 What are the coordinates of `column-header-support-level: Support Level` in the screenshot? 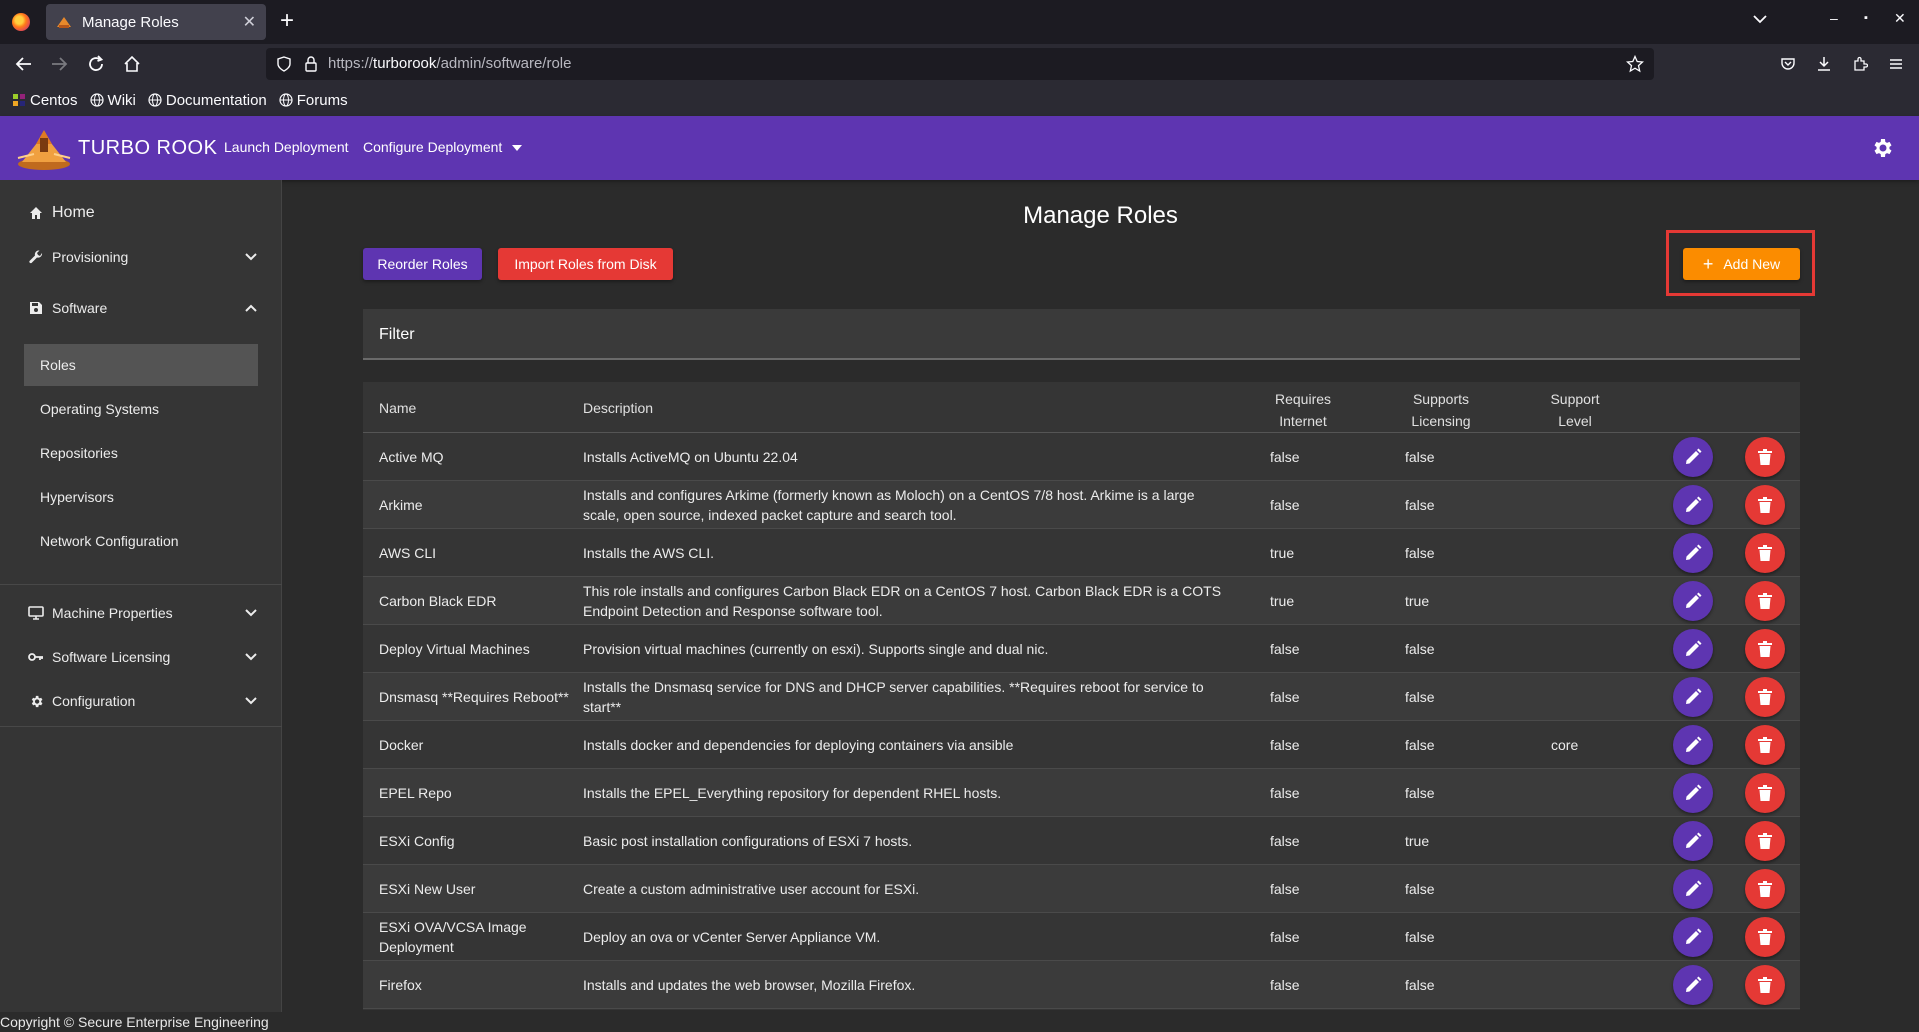 It's located at (1575, 410).